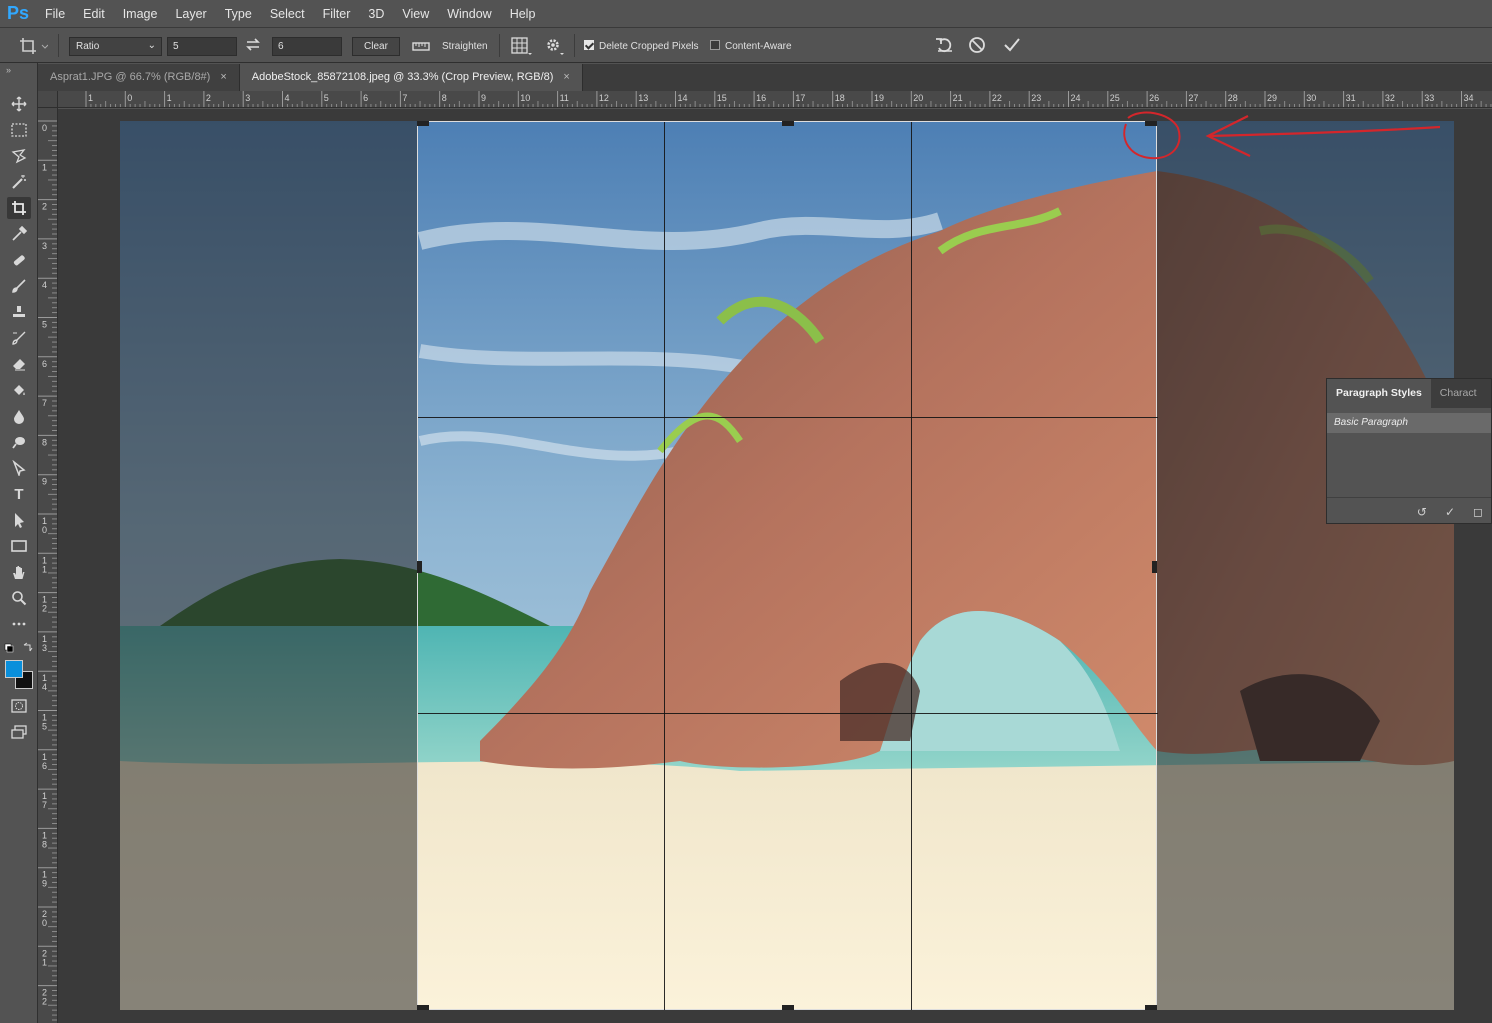 The image size is (1492, 1023). What do you see at coordinates (415, 14) in the screenshot?
I see `menu-view: View` at bounding box center [415, 14].